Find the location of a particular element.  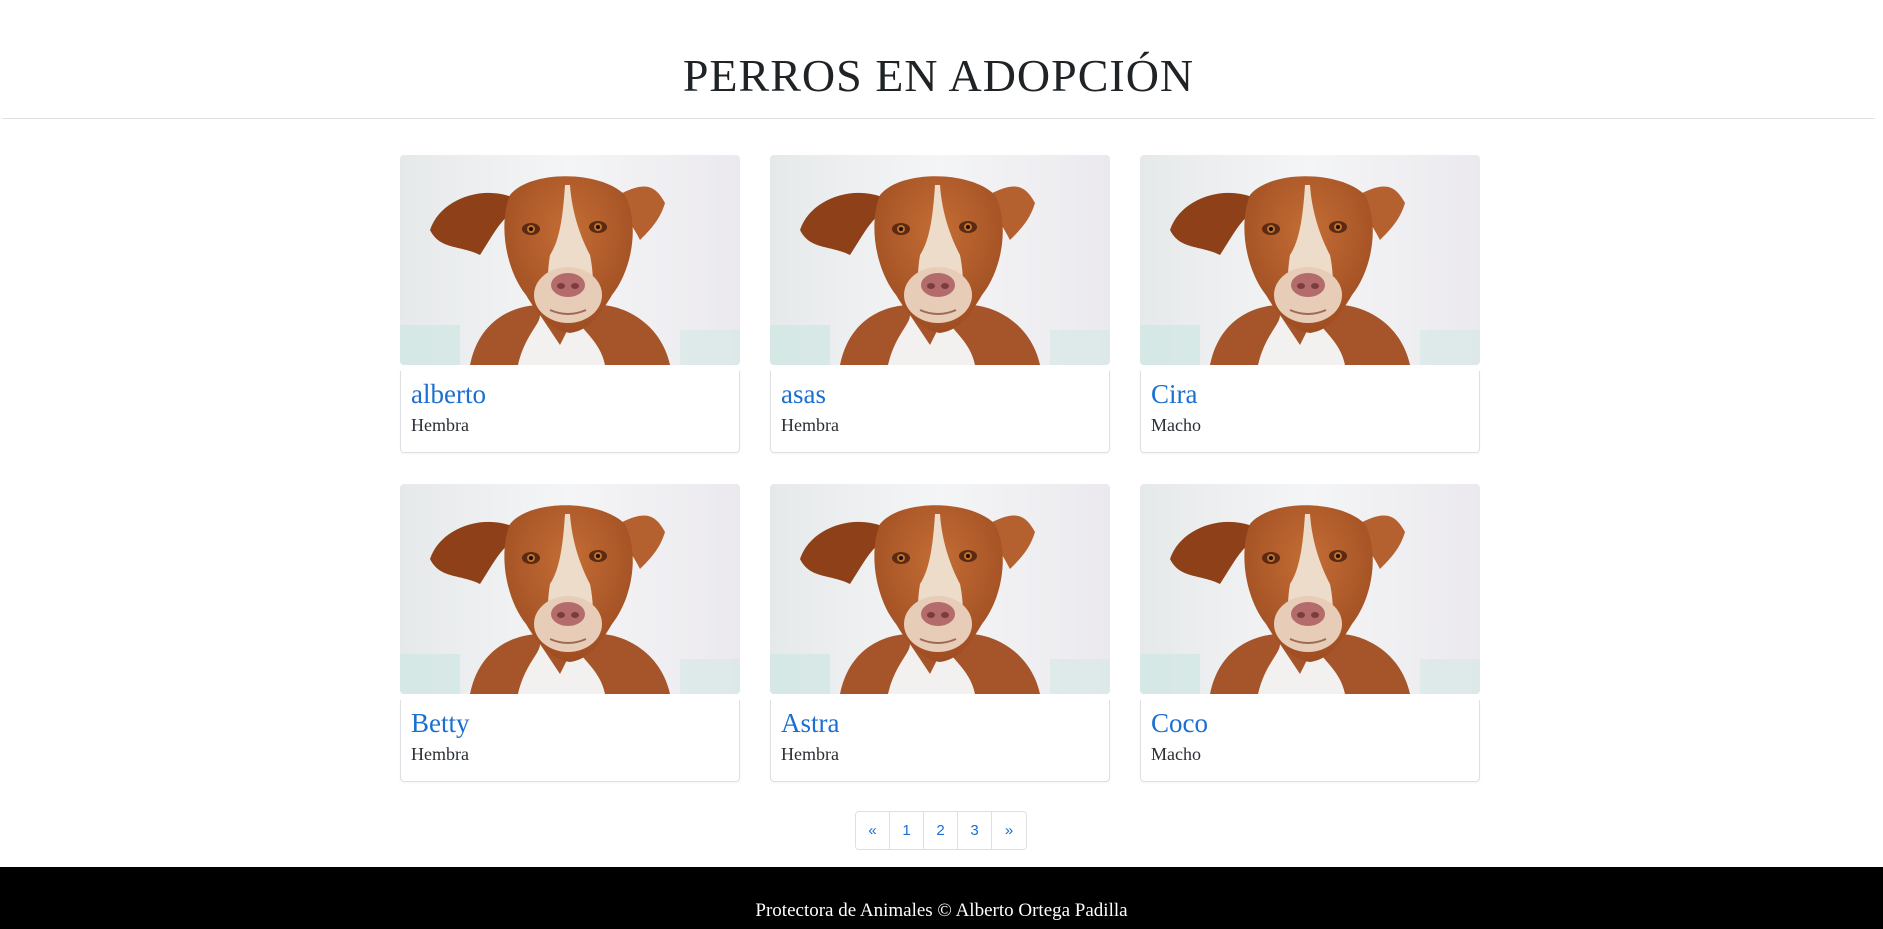

card-body: alberto Hembra is located at coordinates (570, 412).